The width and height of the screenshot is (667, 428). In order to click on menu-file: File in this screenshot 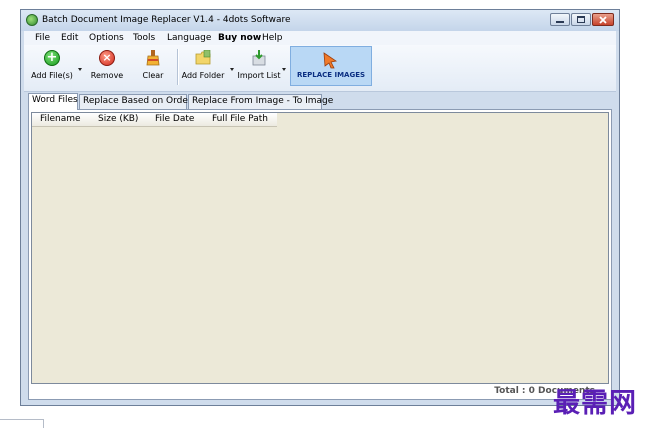, I will do `click(42, 38)`.